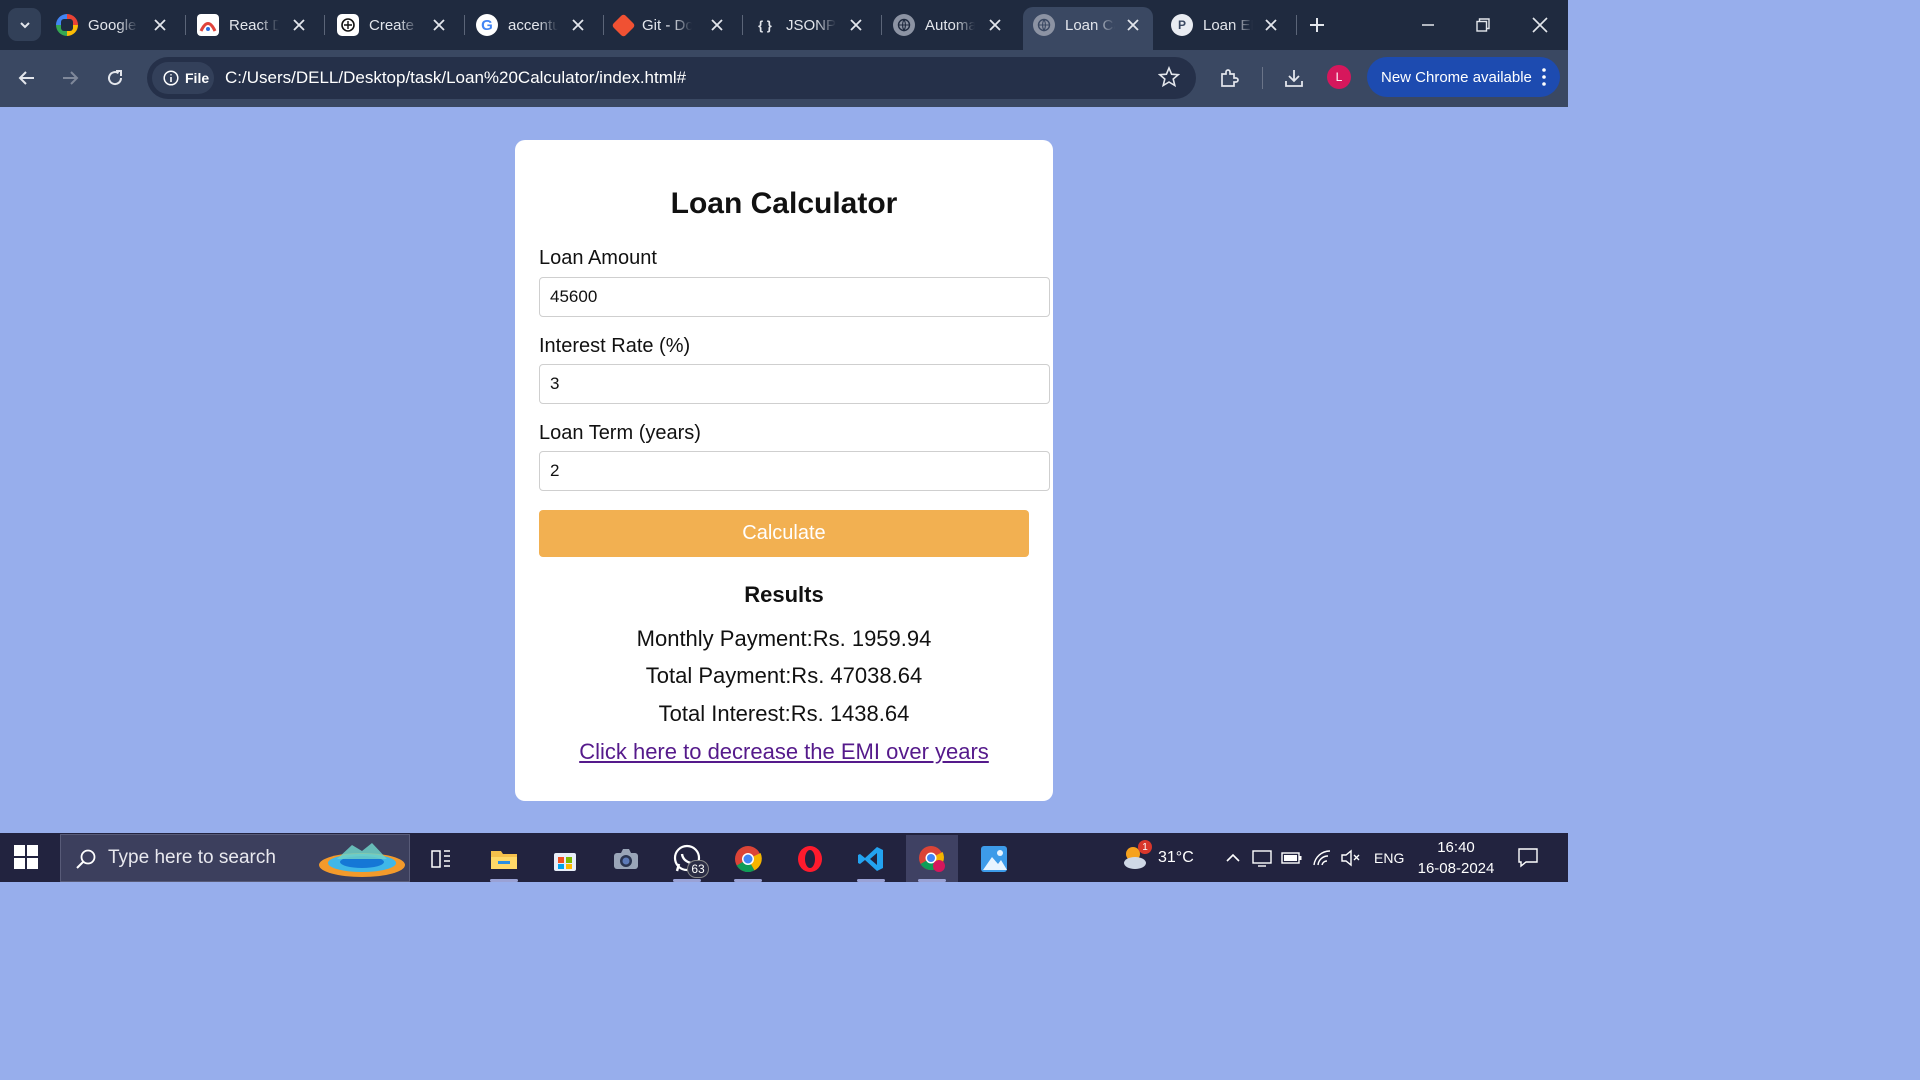 The height and width of the screenshot is (1080, 1920). What do you see at coordinates (784, 203) in the screenshot?
I see `page-title: Loan Calculator` at bounding box center [784, 203].